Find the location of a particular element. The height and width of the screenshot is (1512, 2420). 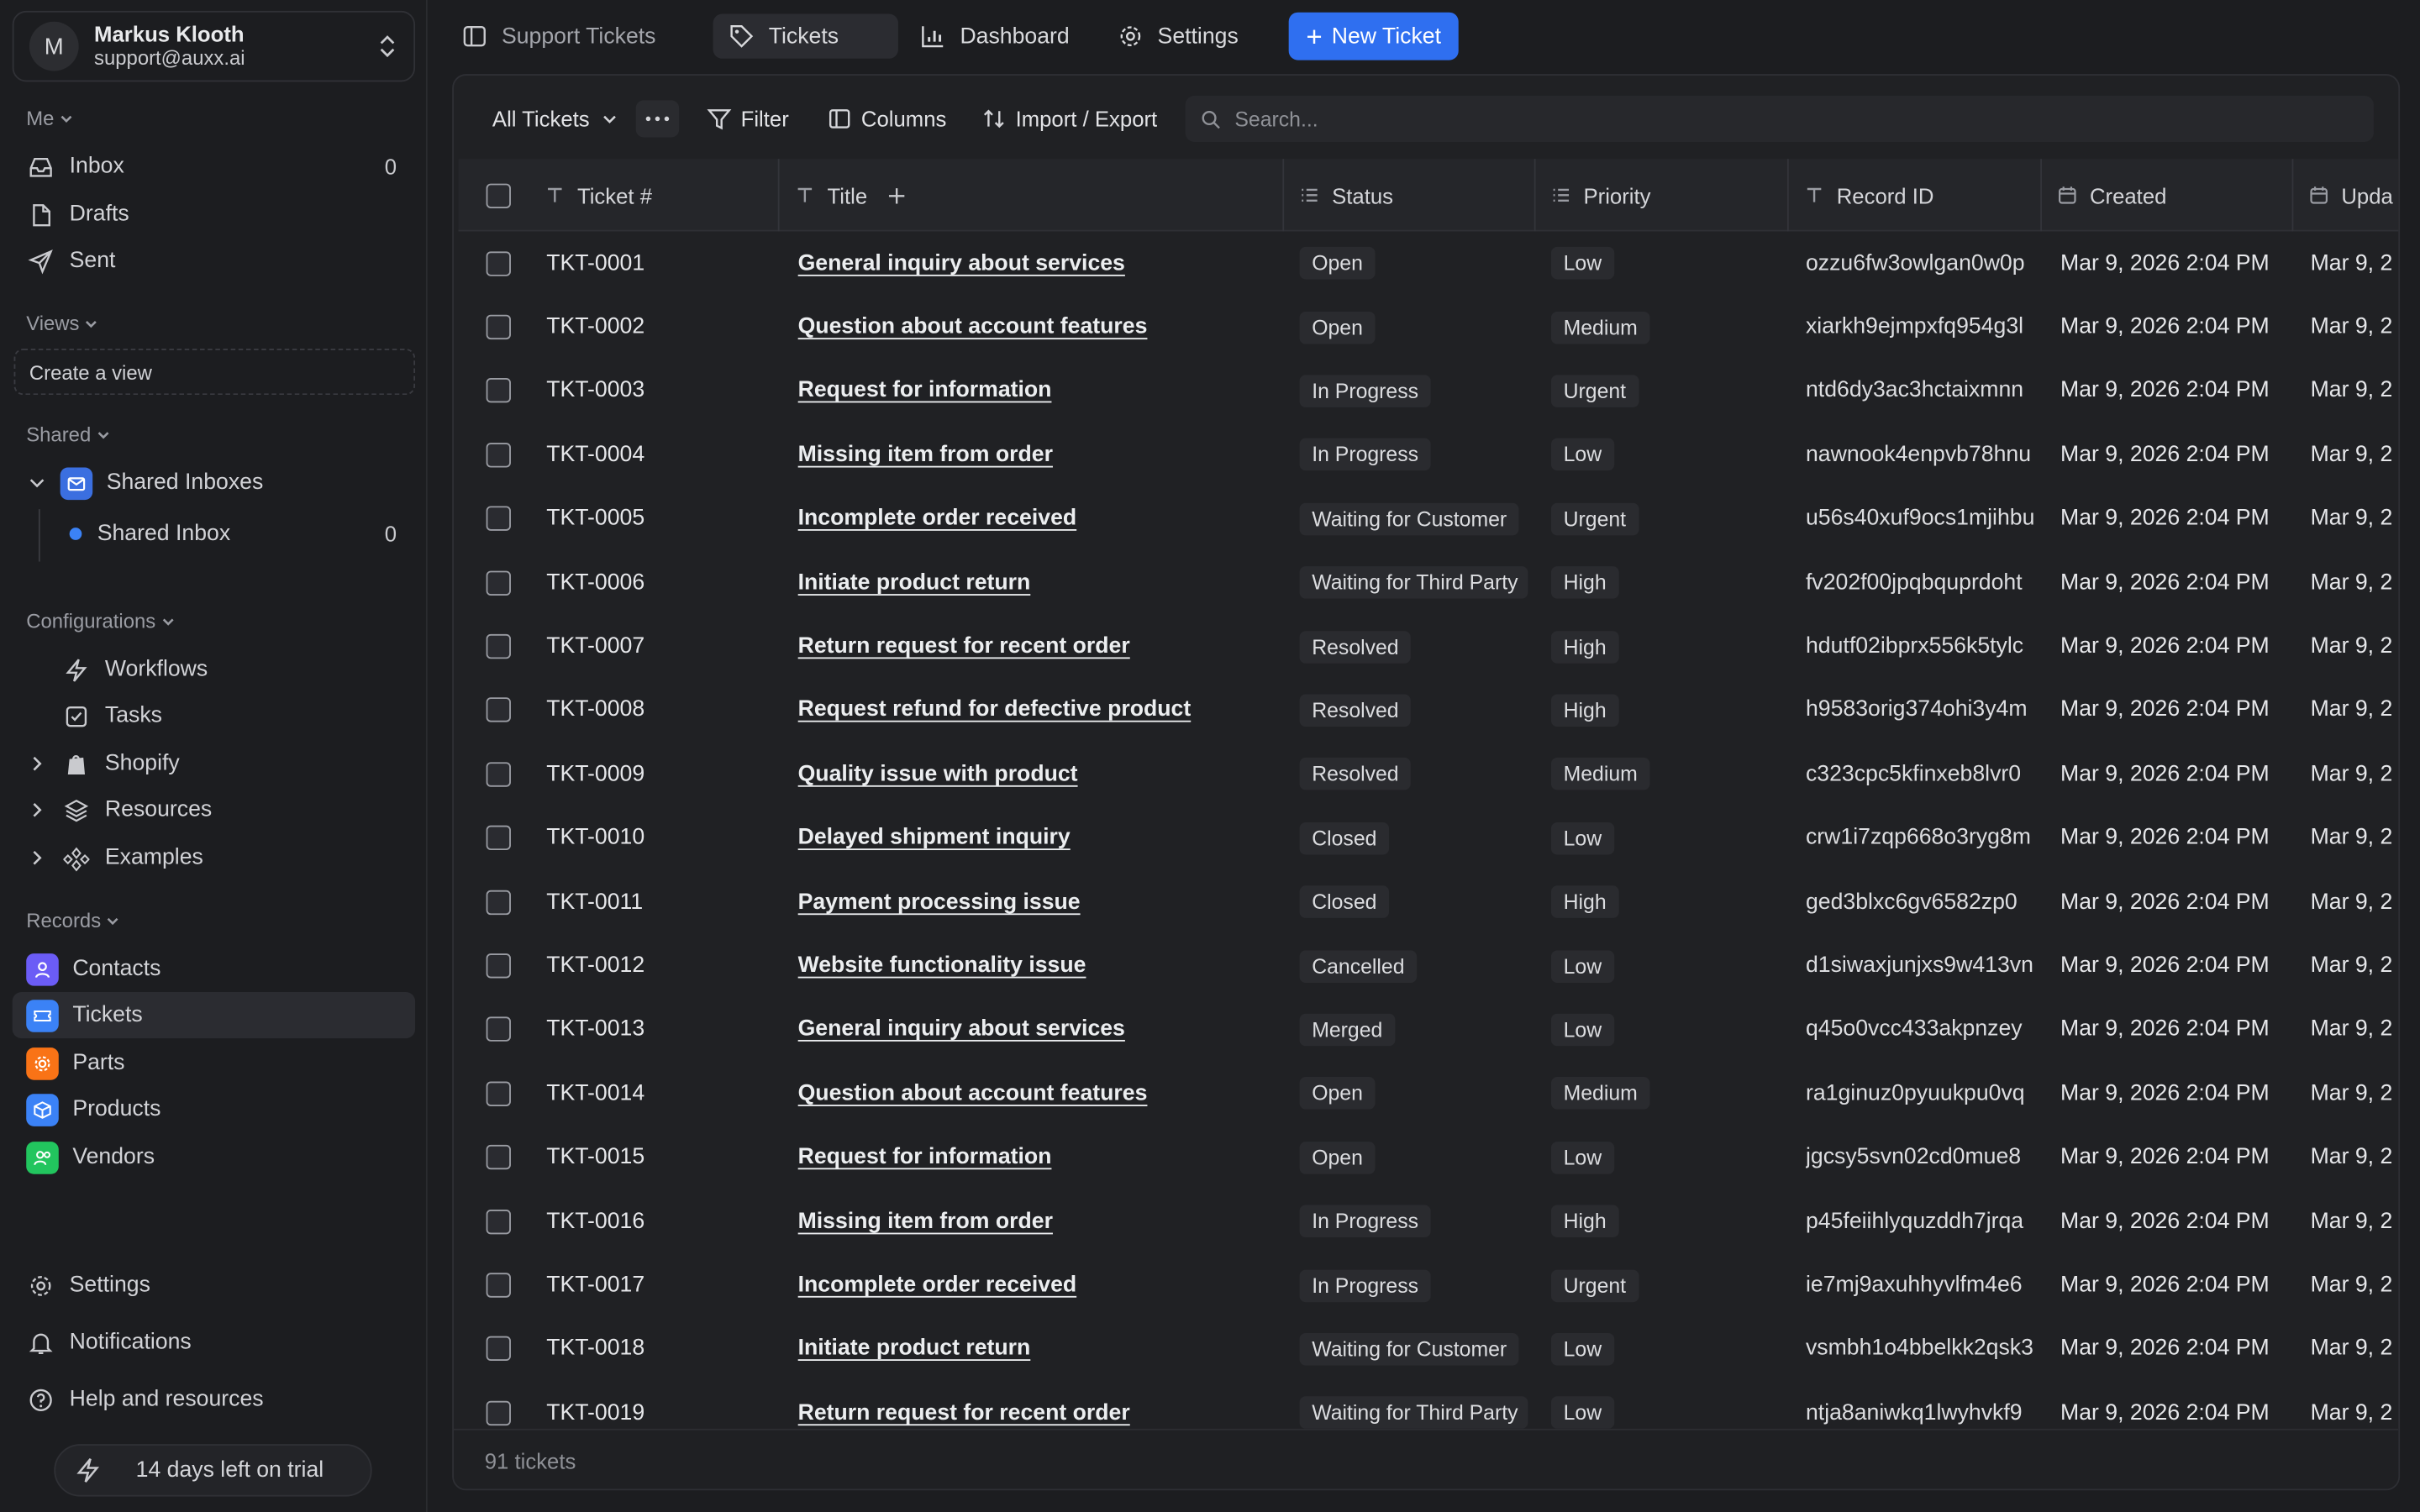

sidebar-item-examples: Examples is located at coordinates (214, 858).